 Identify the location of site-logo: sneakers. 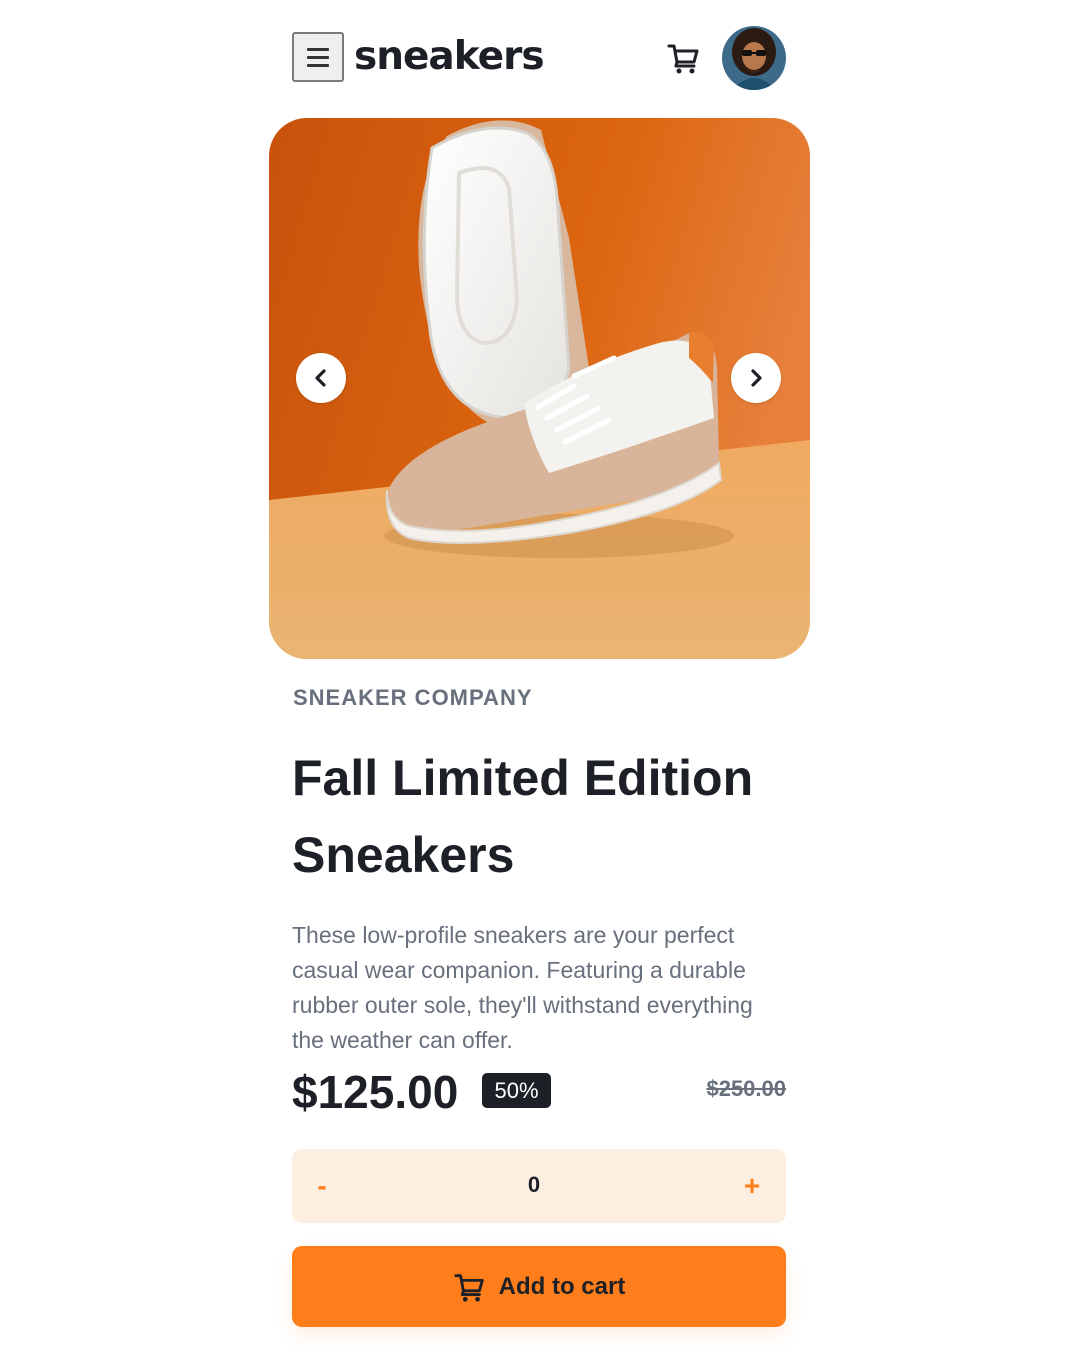
(449, 57).